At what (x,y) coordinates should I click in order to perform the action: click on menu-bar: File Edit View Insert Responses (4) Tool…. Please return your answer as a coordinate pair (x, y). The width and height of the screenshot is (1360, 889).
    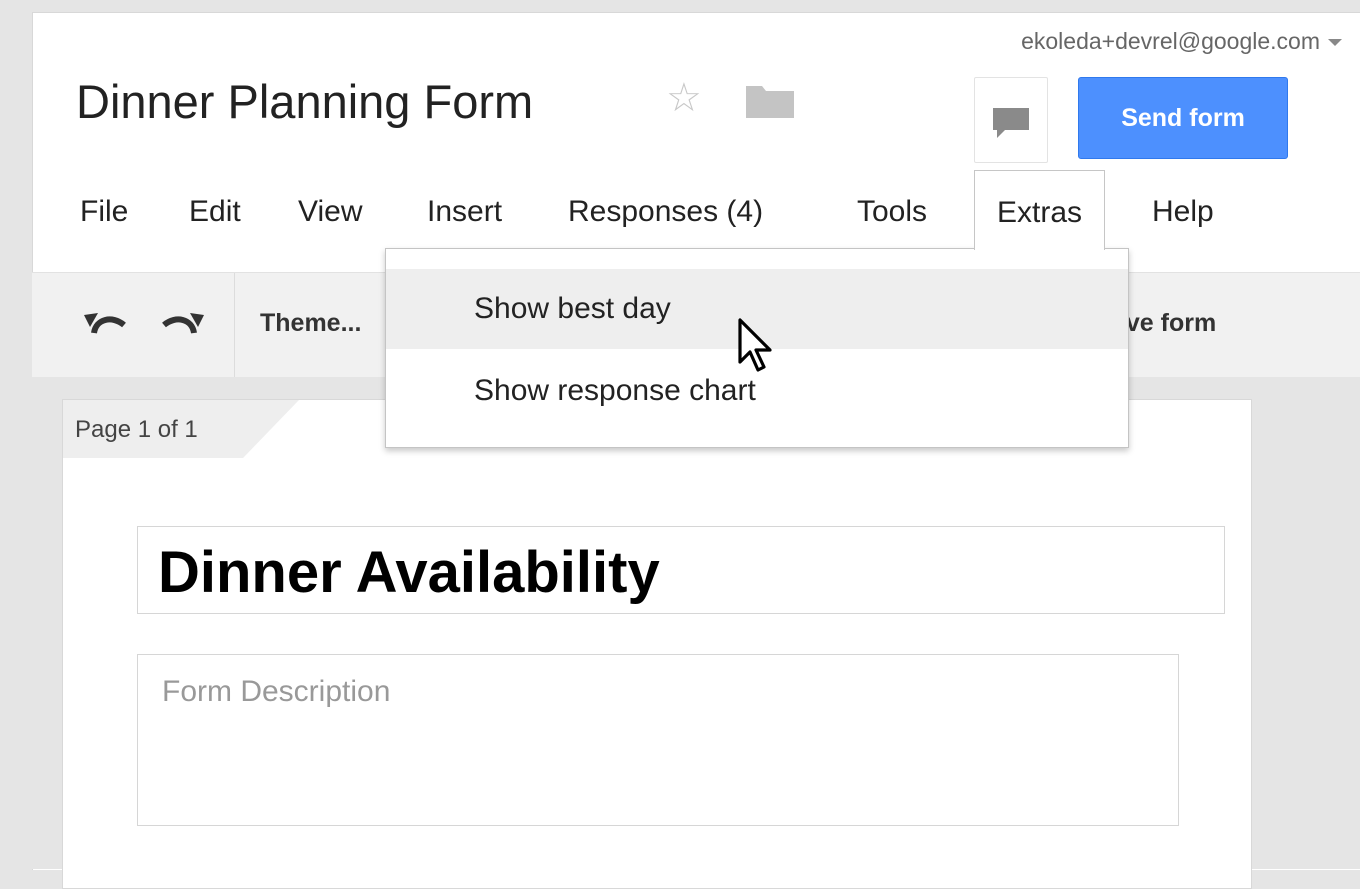
    Looking at the image, I should click on (680, 210).